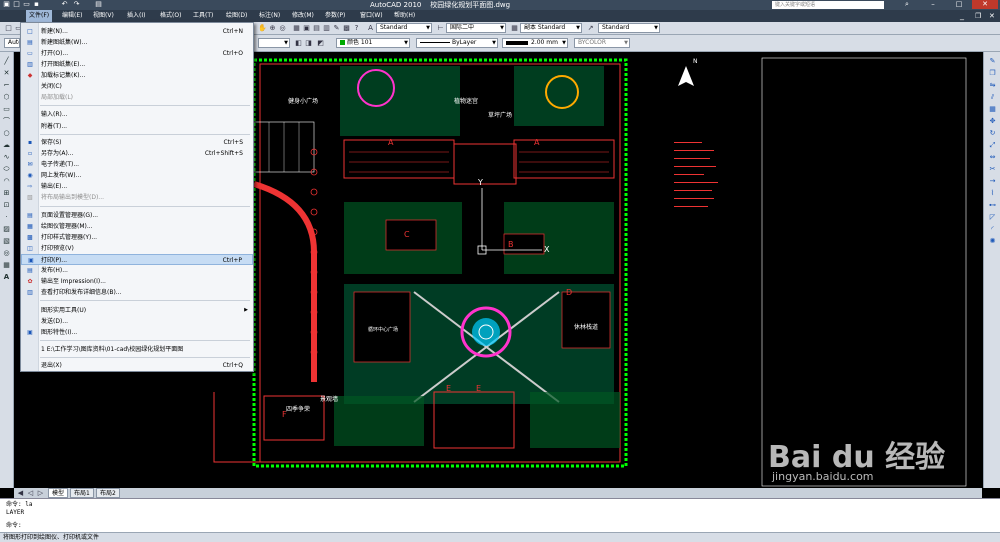 Image resolution: width=1000 pixels, height=542 pixels. What do you see at coordinates (136, 16) in the screenshot?
I see `menu-insert: 插入(I)` at bounding box center [136, 16].